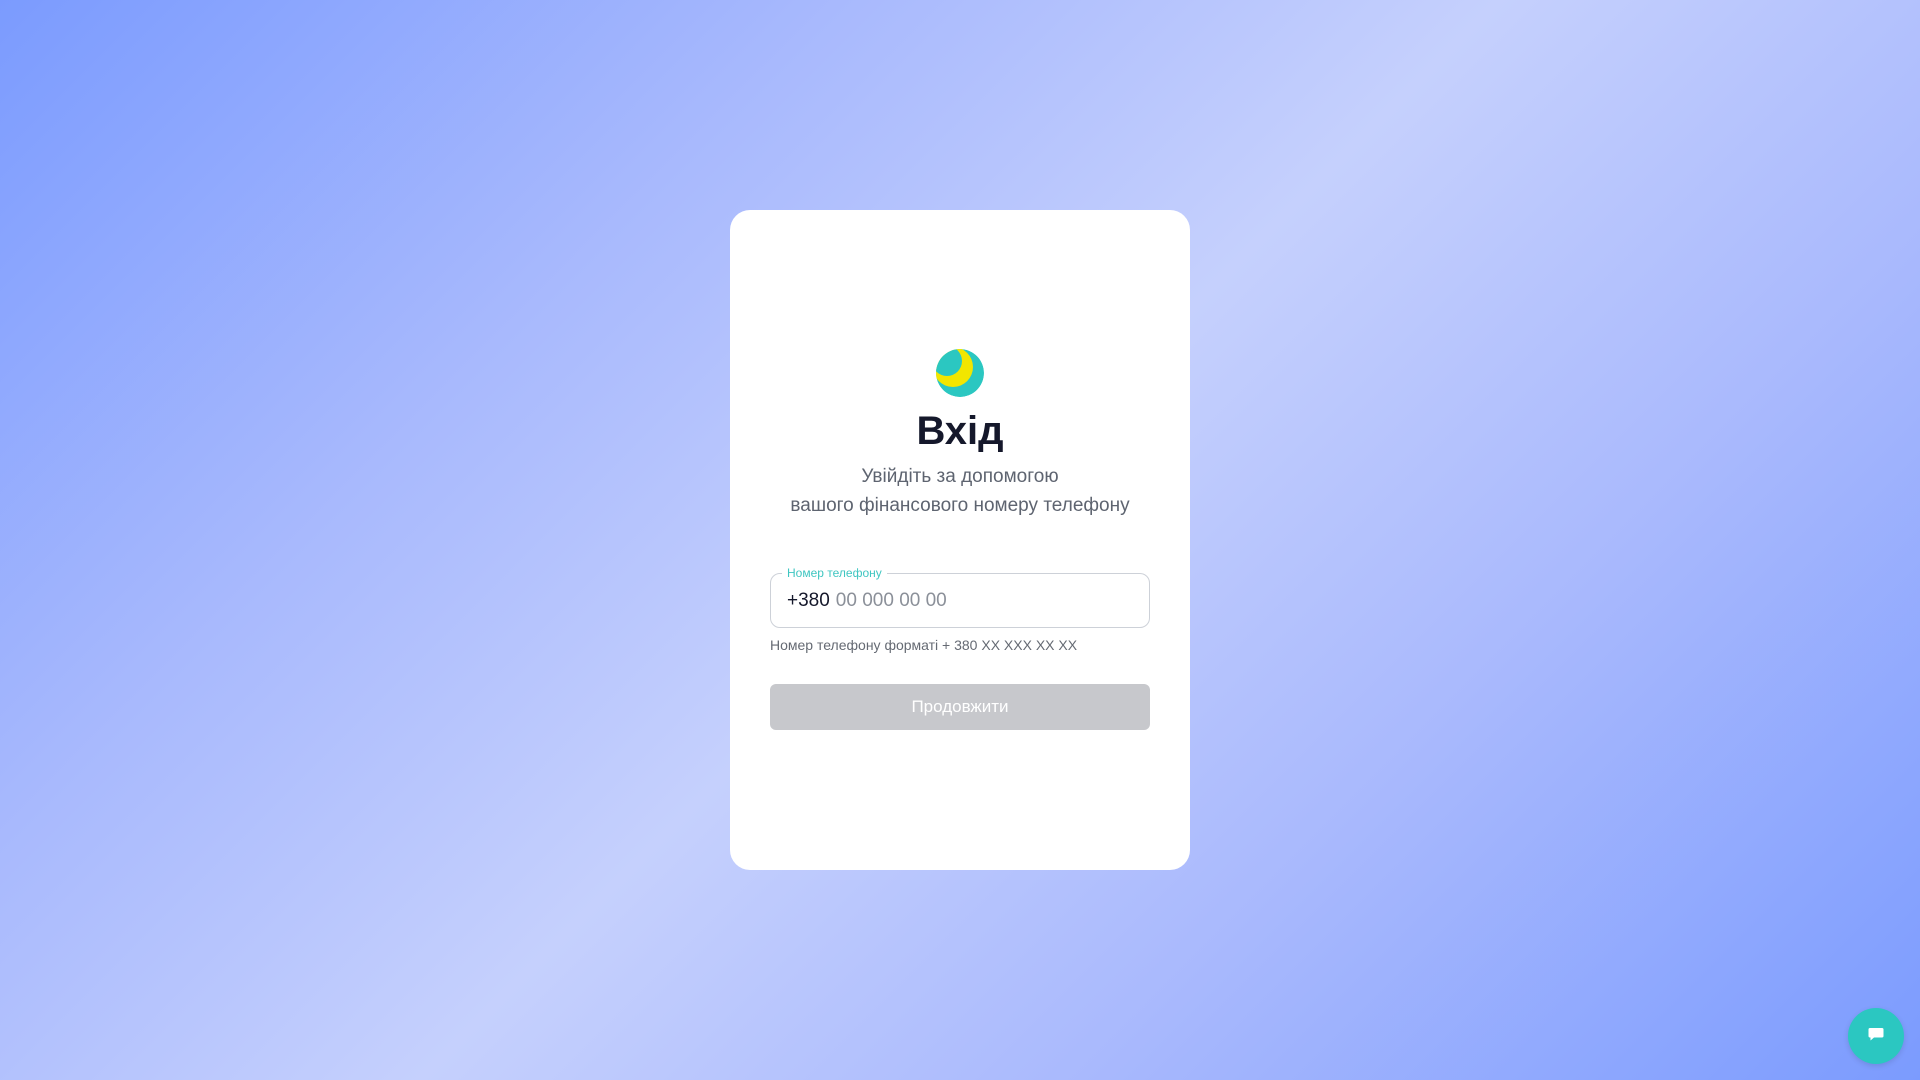  Describe the element at coordinates (808, 600) in the screenshot. I see `phone-prefix: +380` at that location.